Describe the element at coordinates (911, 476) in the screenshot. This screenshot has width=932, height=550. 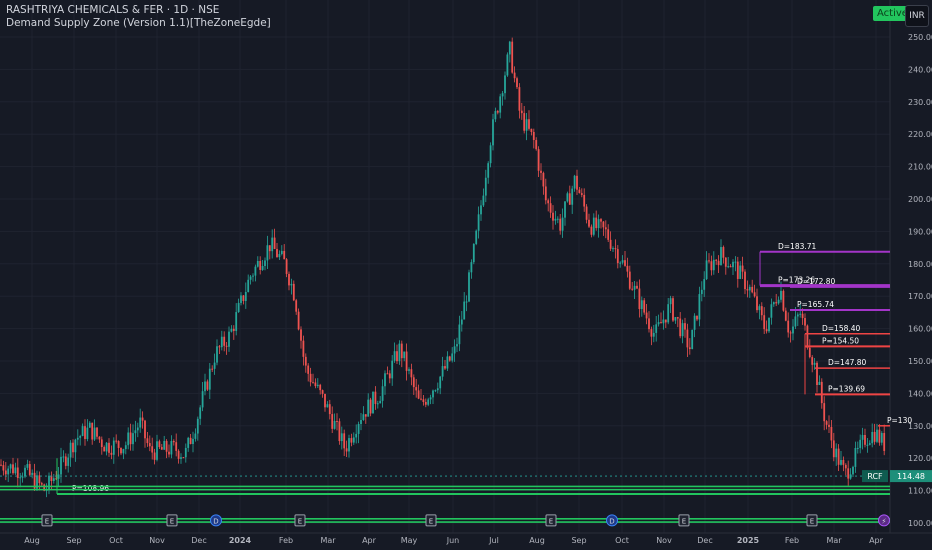
I see `last-price-value: 114.48` at that location.